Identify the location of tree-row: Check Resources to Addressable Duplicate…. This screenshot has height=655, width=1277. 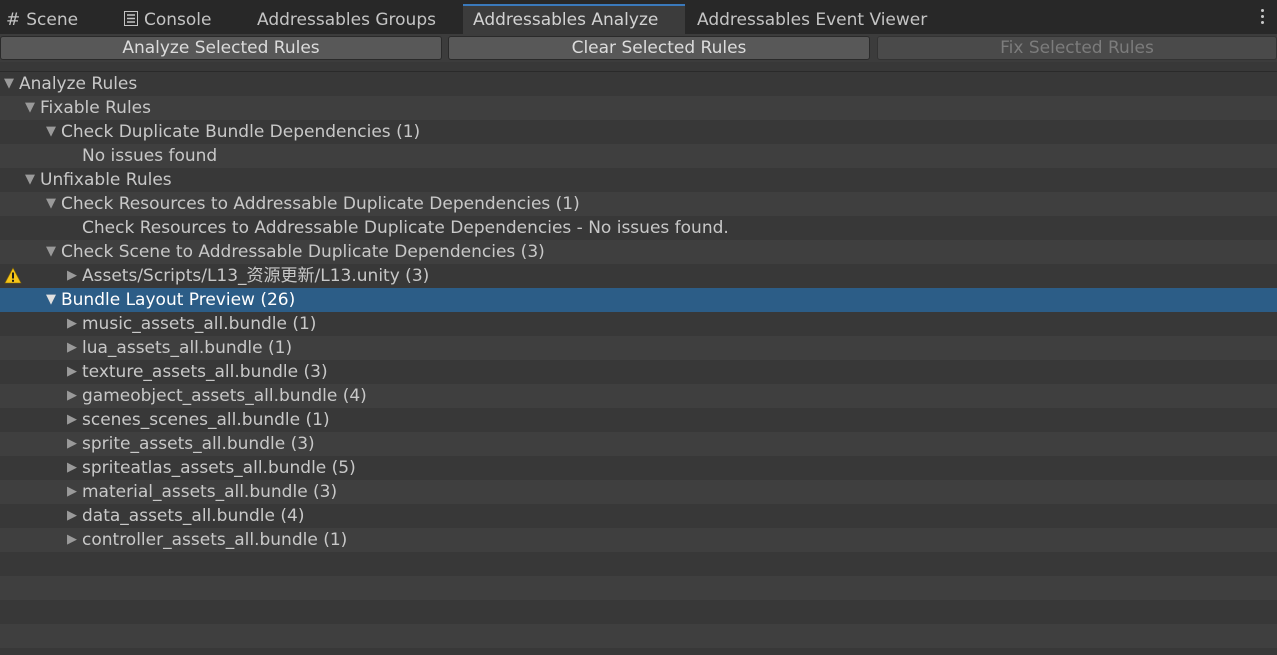
(638, 228).